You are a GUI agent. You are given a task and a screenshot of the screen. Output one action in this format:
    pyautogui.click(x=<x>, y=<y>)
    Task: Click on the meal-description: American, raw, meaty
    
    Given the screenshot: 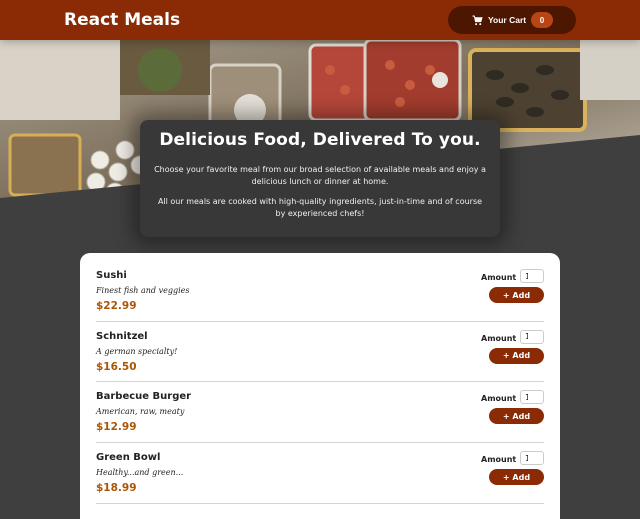 What is the action you would take?
    pyautogui.click(x=140, y=412)
    